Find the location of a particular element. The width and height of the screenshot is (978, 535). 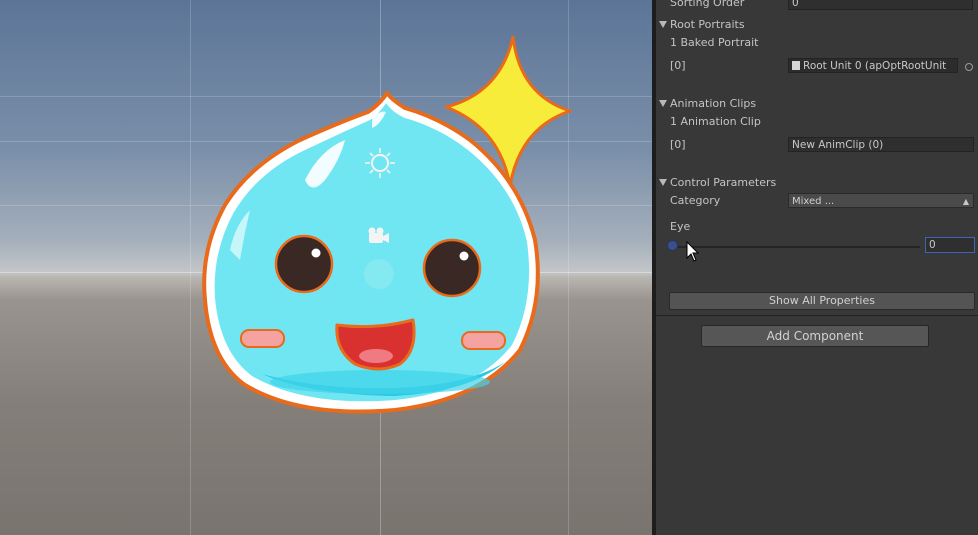

root-portrait-value: Root Unit 0 (apOptRootUnit is located at coordinates (875, 66).